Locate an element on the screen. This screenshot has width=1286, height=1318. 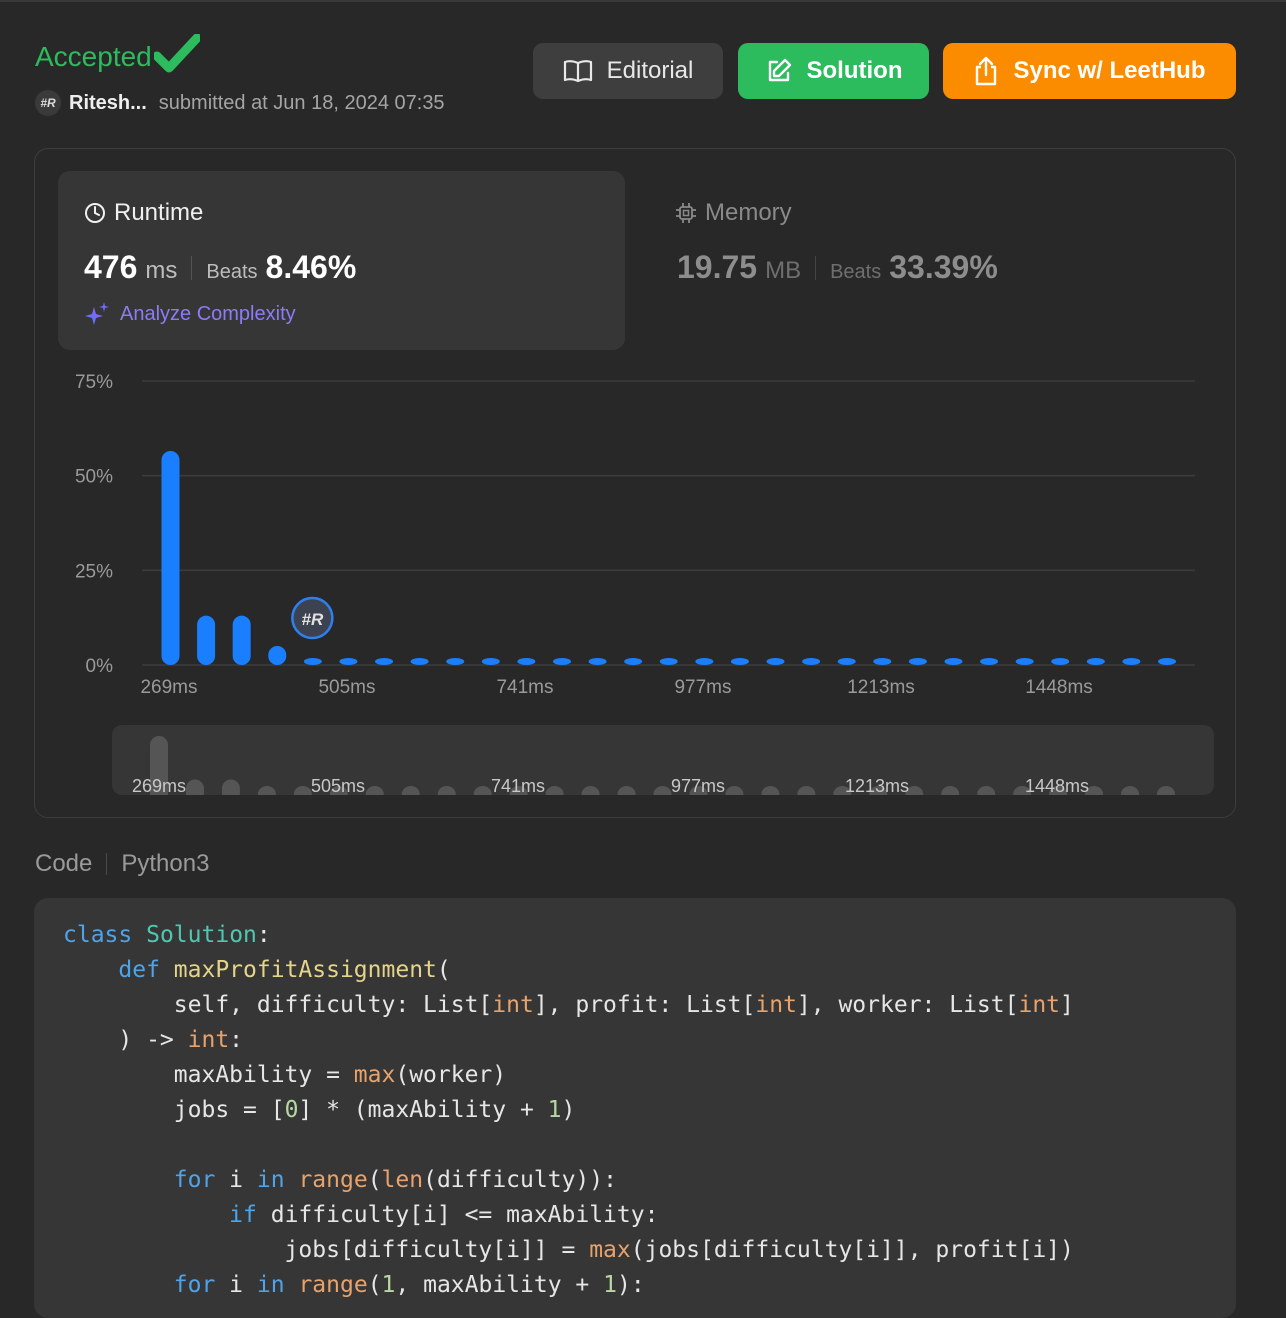
sync-leethub-button: Sync w/ LeetHub is located at coordinates (1089, 71).